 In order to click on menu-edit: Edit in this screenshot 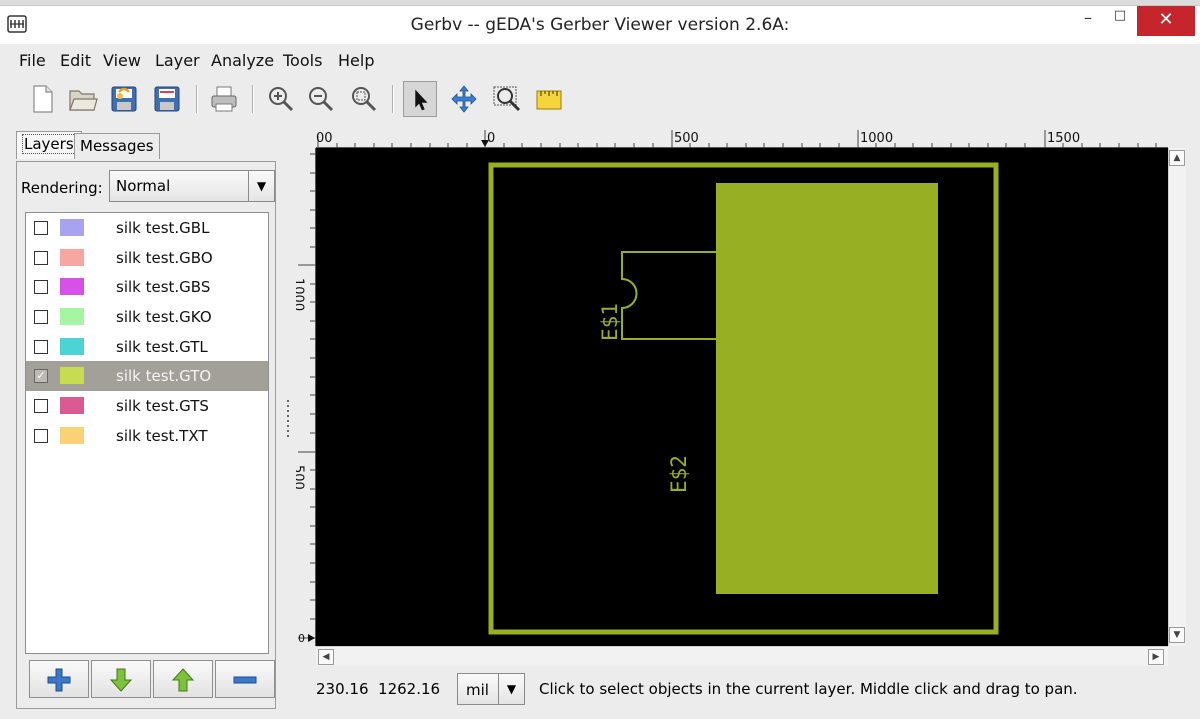, I will do `click(75, 60)`.